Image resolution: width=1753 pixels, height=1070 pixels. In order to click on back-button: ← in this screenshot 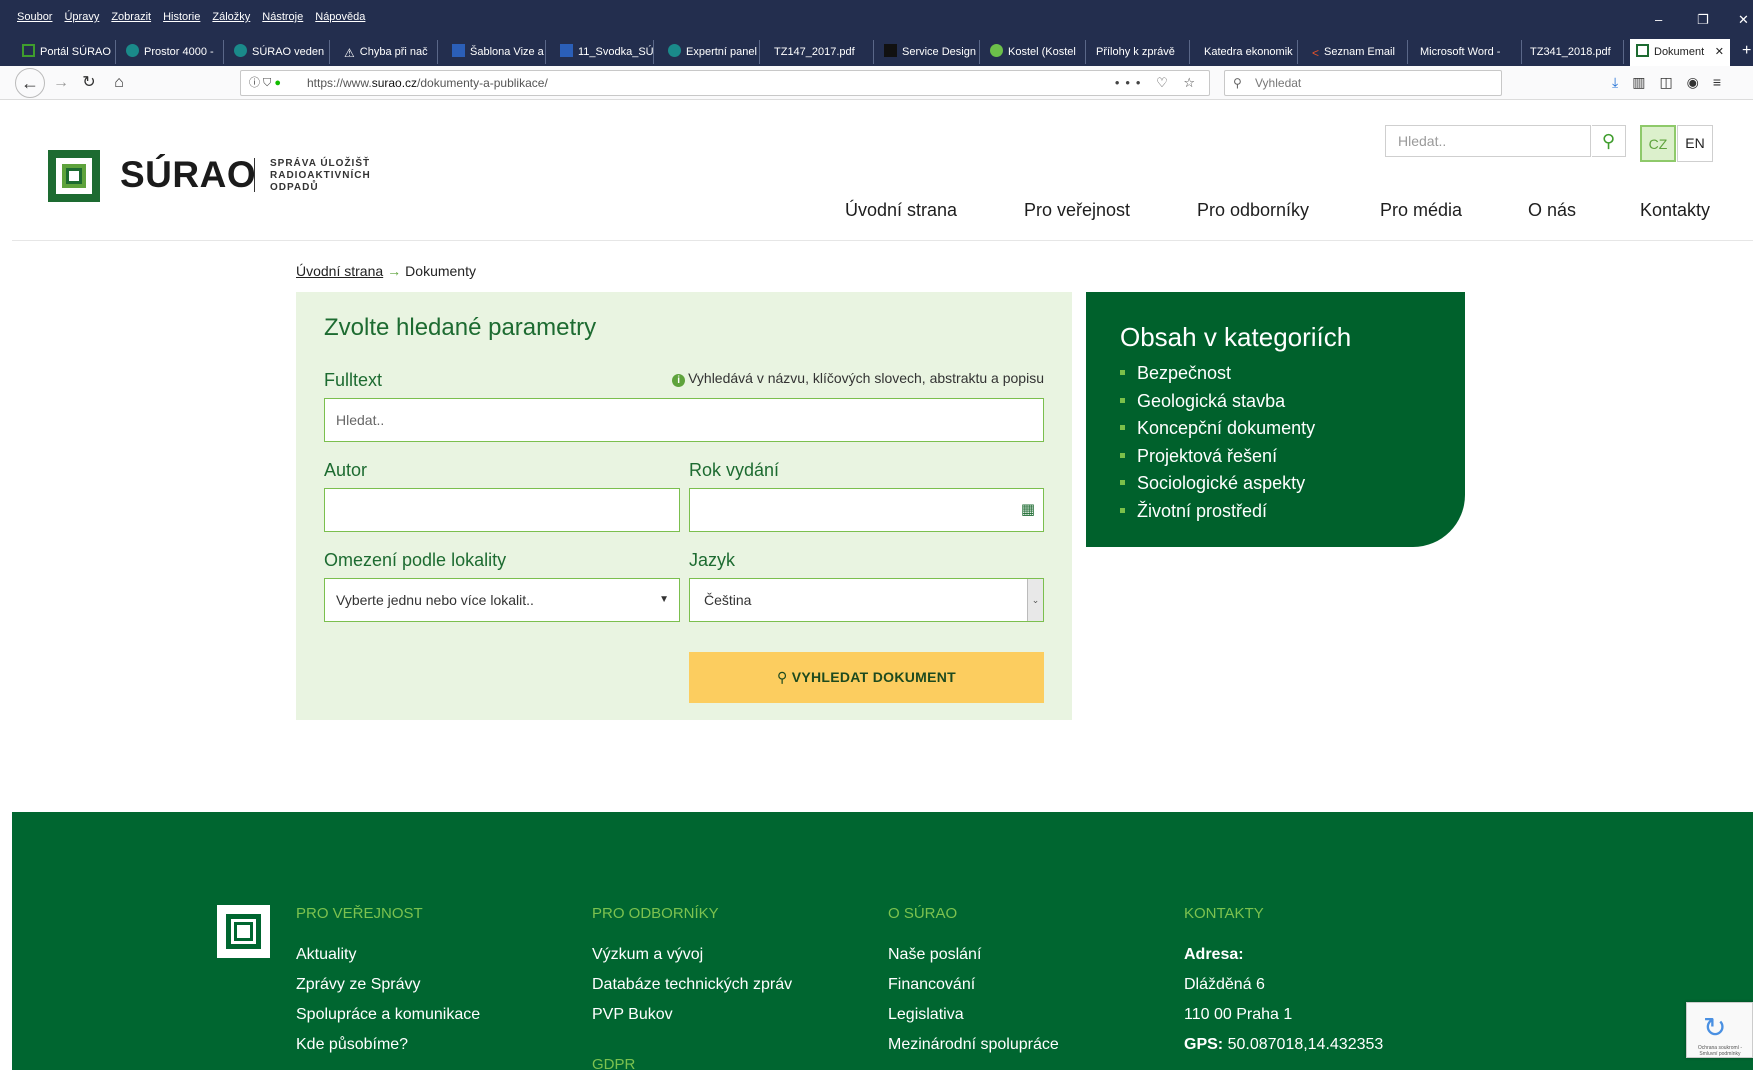, I will do `click(30, 83)`.